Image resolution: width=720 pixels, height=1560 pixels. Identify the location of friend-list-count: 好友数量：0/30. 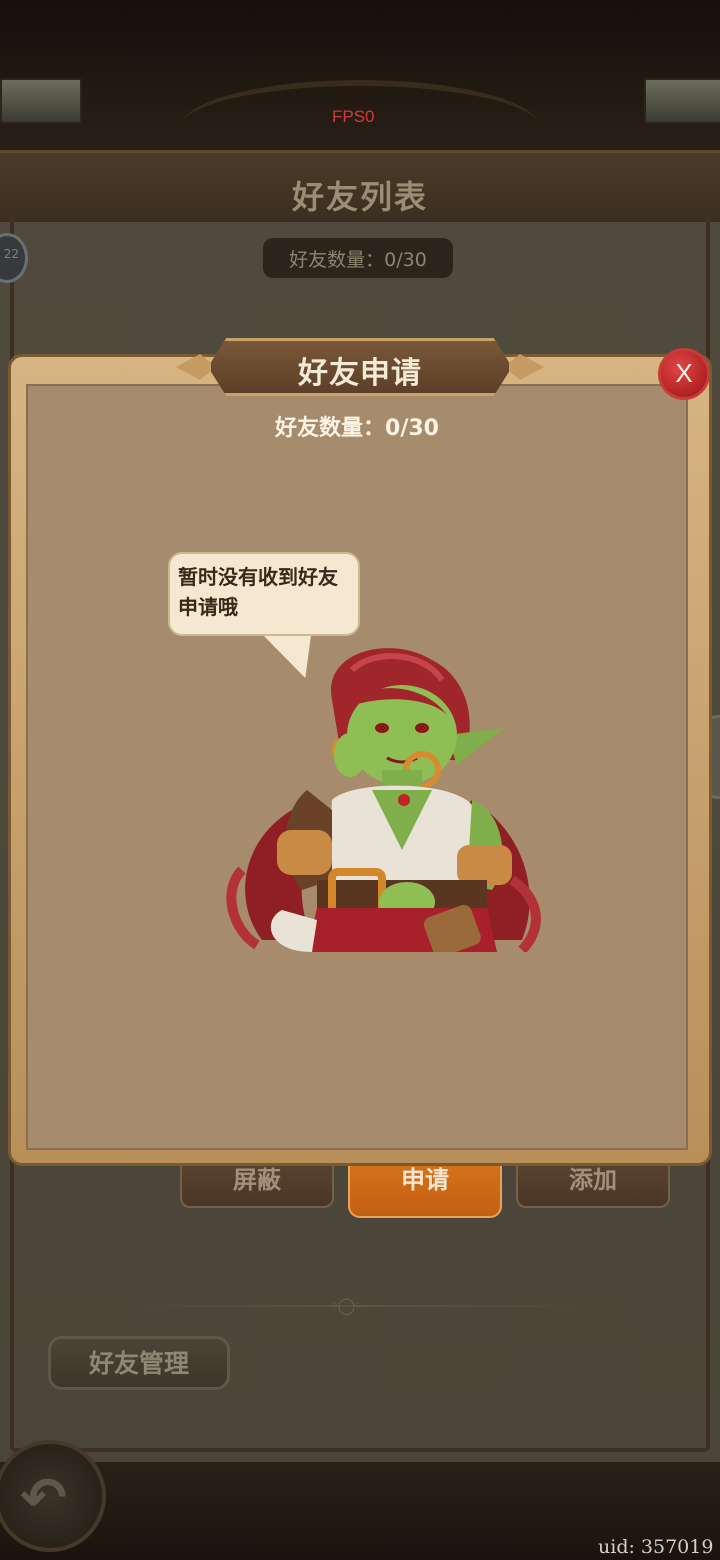
(358, 260).